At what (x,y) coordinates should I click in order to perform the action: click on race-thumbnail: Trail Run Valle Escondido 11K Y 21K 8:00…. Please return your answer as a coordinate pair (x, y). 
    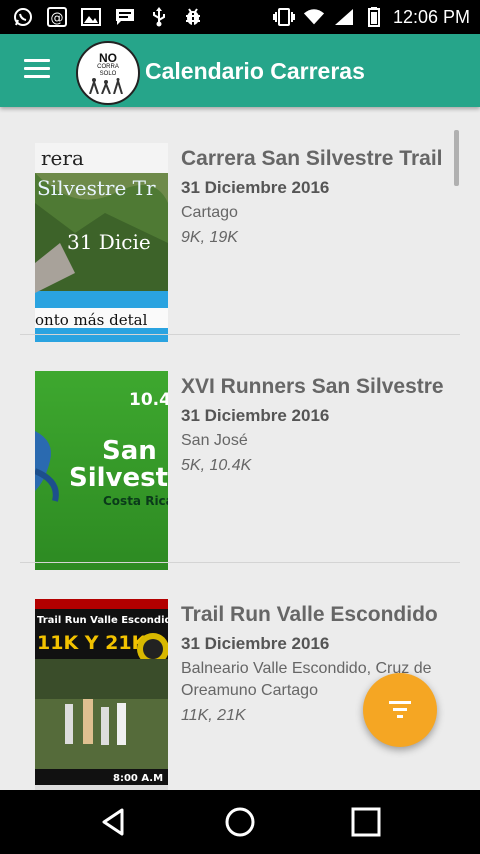
    Looking at the image, I should click on (101, 694).